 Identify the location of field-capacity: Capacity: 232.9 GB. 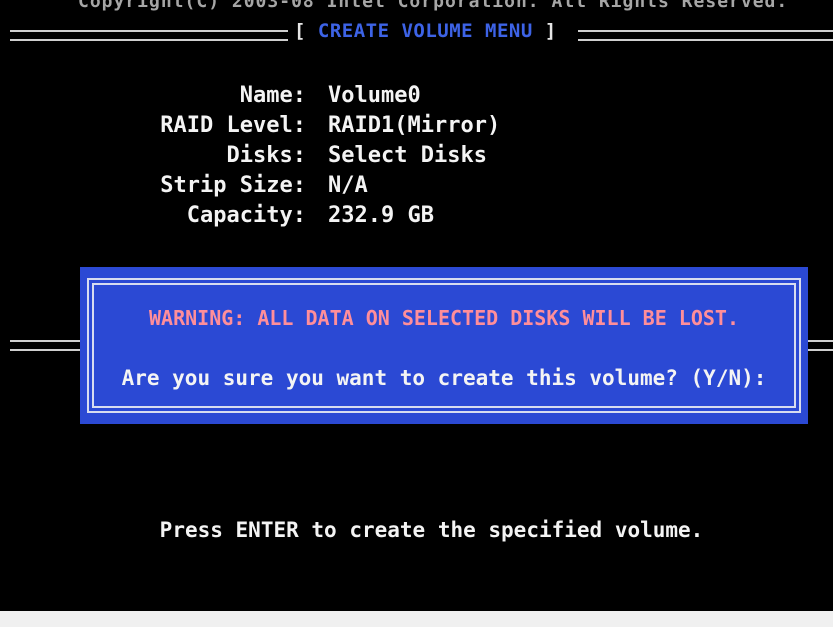
(400, 218).